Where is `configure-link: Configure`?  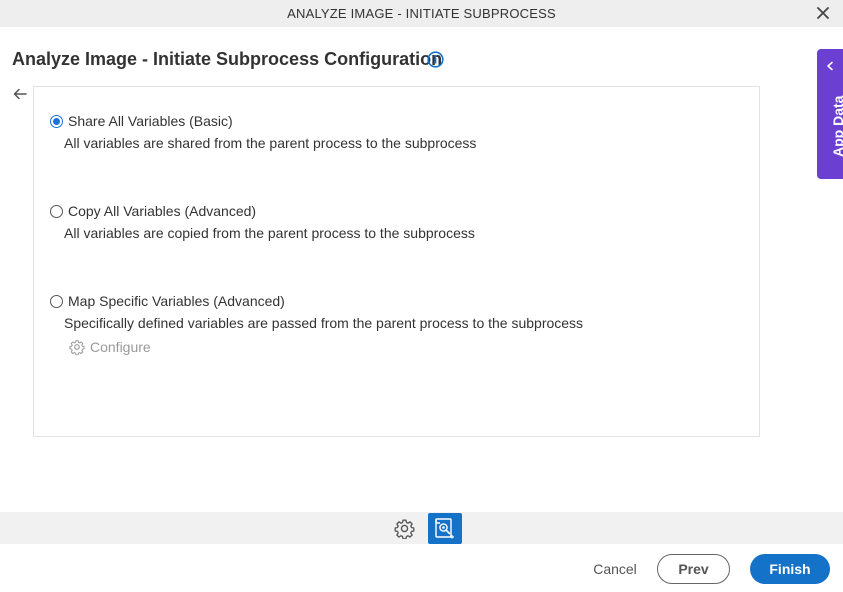 configure-link: Configure is located at coordinates (110, 347).